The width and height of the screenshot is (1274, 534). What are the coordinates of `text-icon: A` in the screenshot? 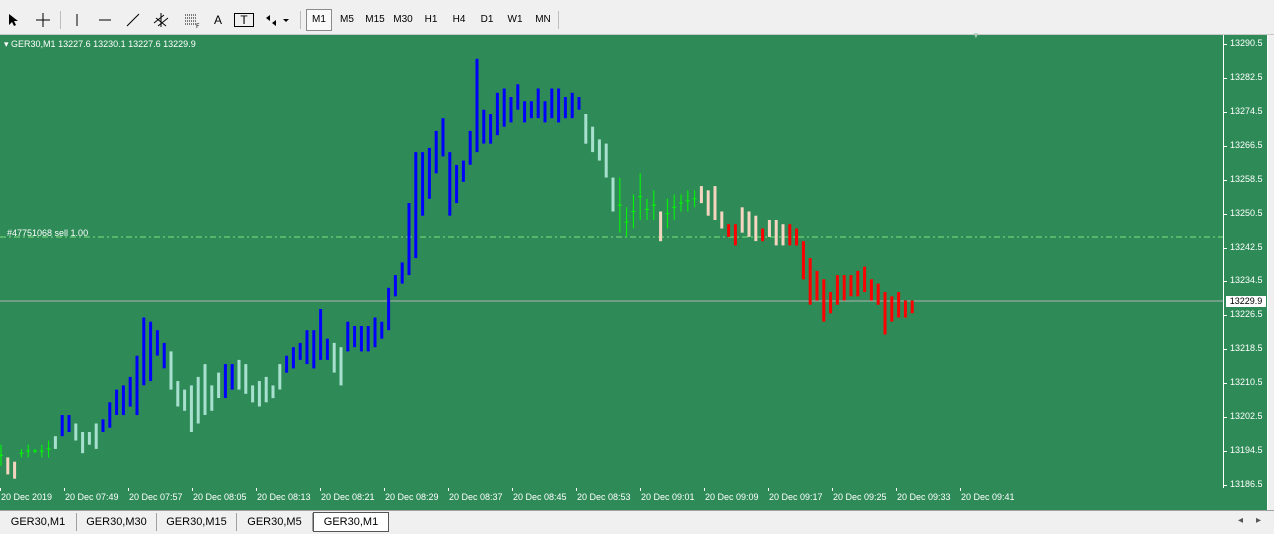 It's located at (218, 20).